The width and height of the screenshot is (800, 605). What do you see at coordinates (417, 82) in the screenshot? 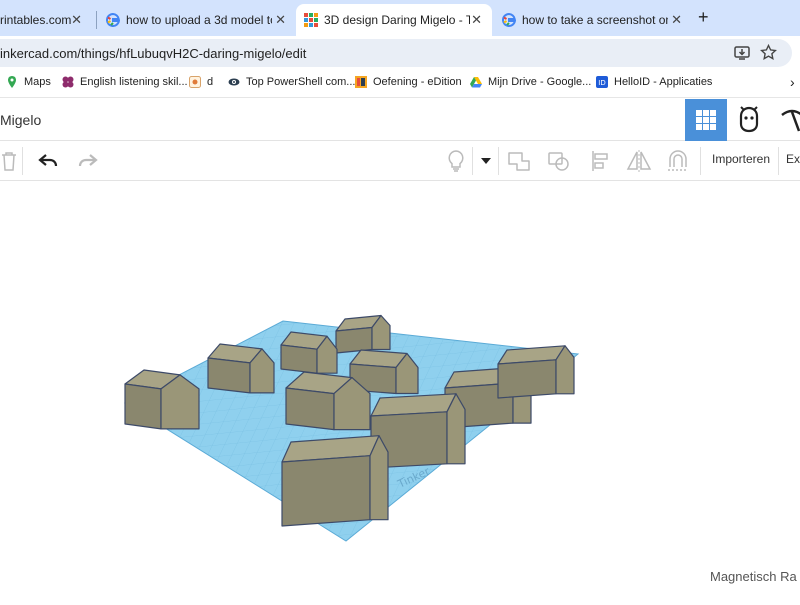
I see `bookmark-label: Oefening - eDition` at bounding box center [417, 82].